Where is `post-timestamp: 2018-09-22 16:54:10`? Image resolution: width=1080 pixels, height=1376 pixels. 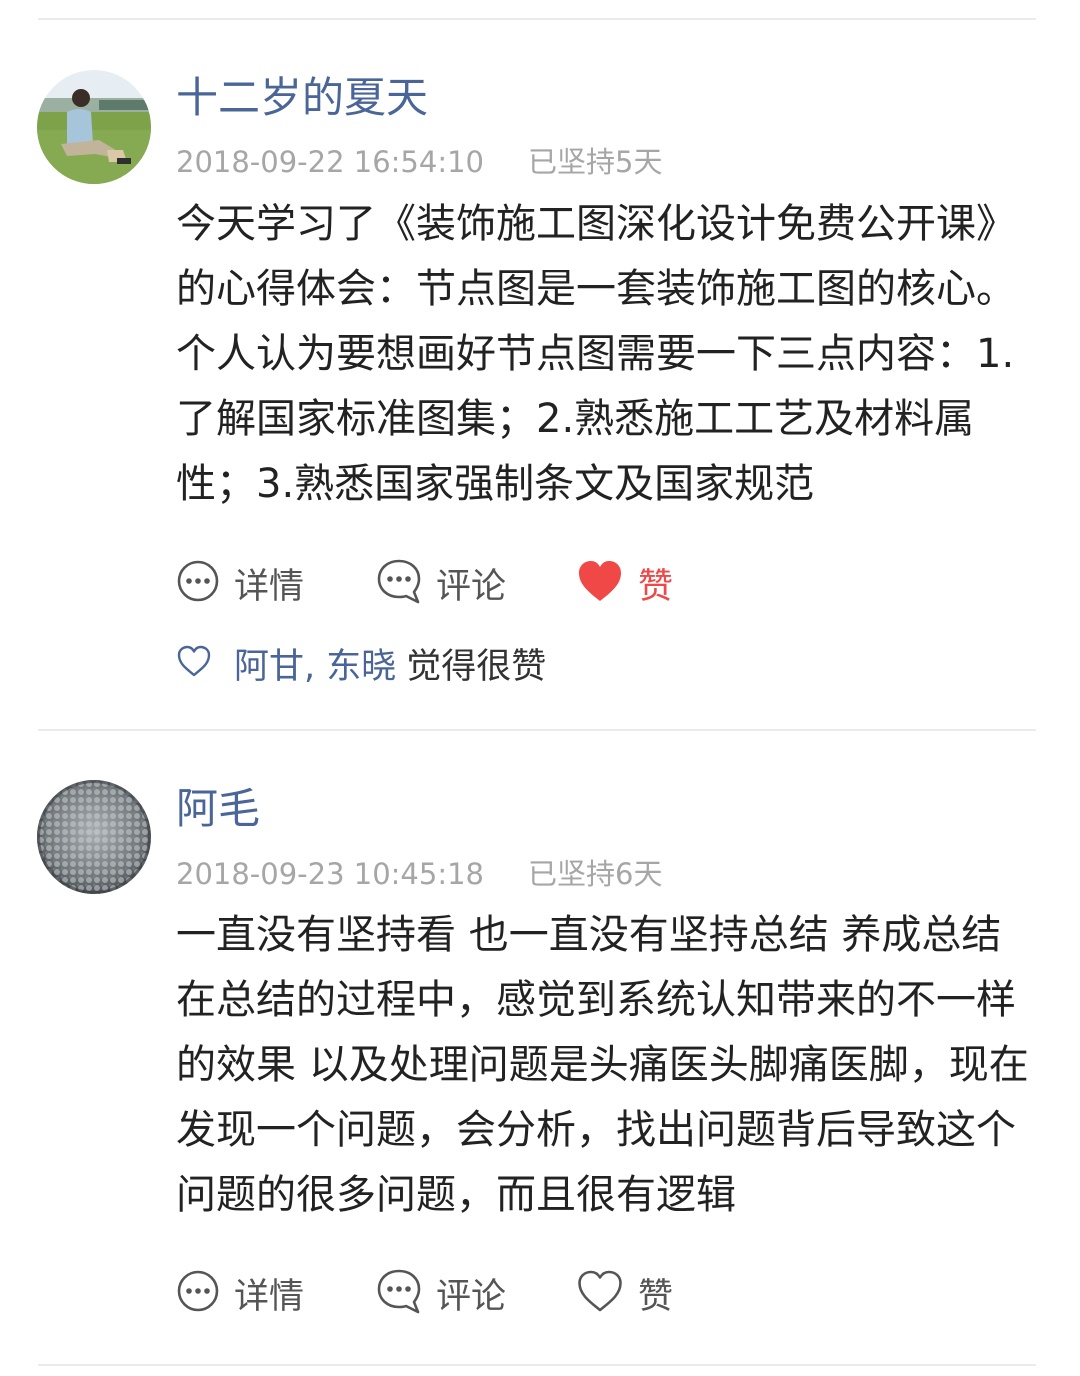
post-timestamp: 2018-09-22 16:54:10 is located at coordinates (330, 162).